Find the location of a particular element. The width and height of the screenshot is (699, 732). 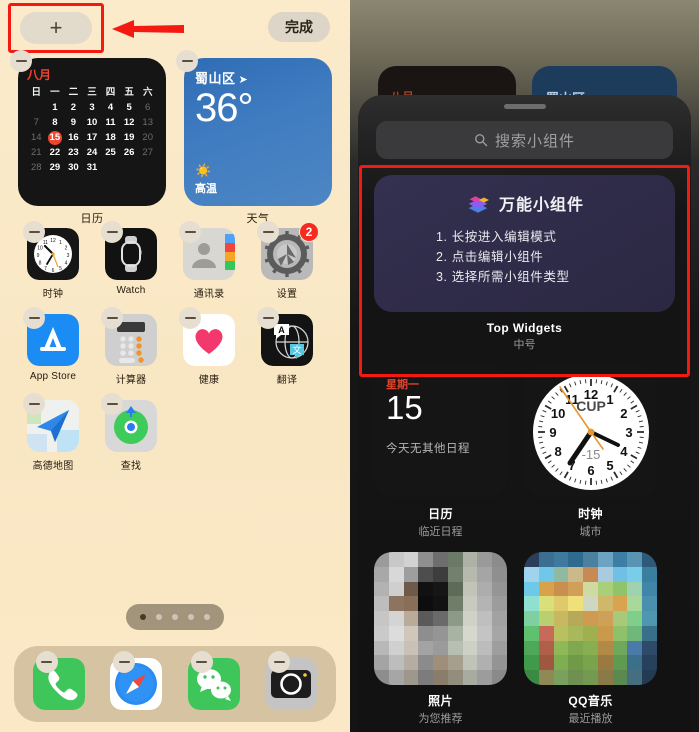

featured-widget-size-label: 中号 is located at coordinates (524, 345).